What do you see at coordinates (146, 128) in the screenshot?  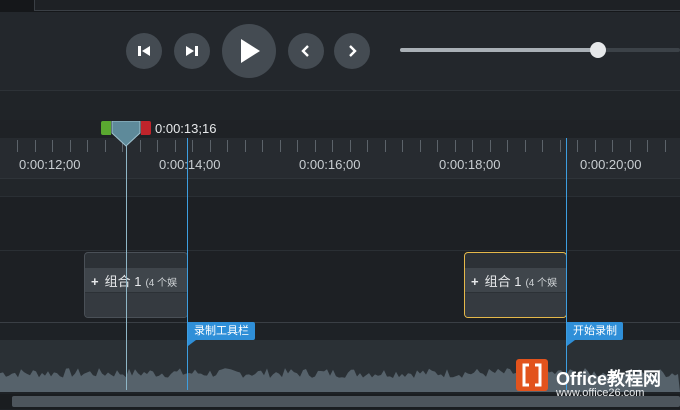 I see `playhead-out-handle` at bounding box center [146, 128].